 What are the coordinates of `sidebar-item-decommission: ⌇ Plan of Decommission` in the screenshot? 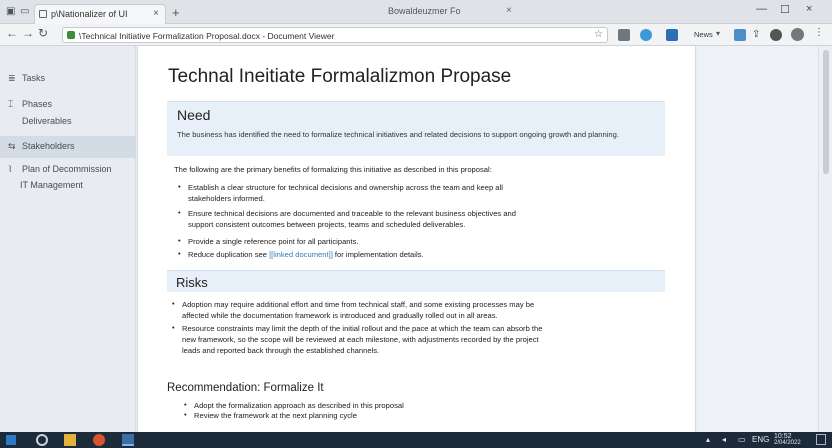 It's located at (68, 170).